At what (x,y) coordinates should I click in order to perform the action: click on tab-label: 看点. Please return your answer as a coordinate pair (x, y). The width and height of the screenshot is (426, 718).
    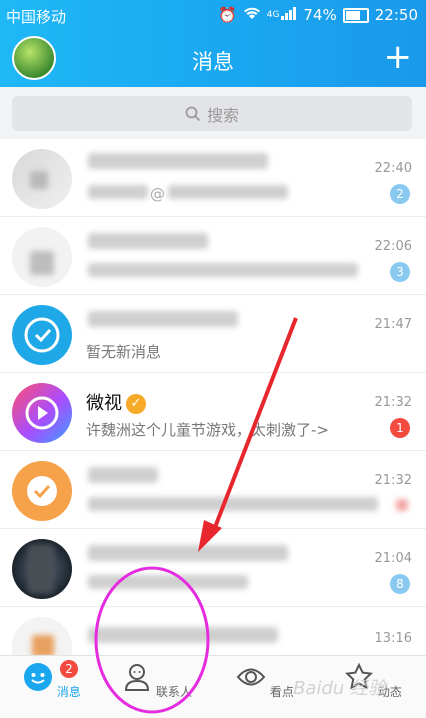
    Looking at the image, I should click on (281, 692).